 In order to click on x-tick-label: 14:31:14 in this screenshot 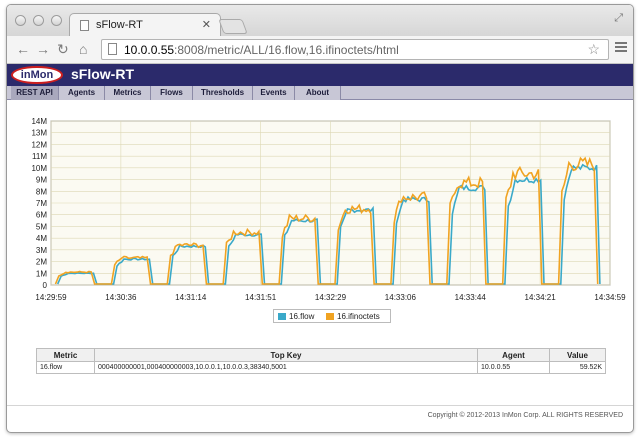, I will do `click(191, 297)`.